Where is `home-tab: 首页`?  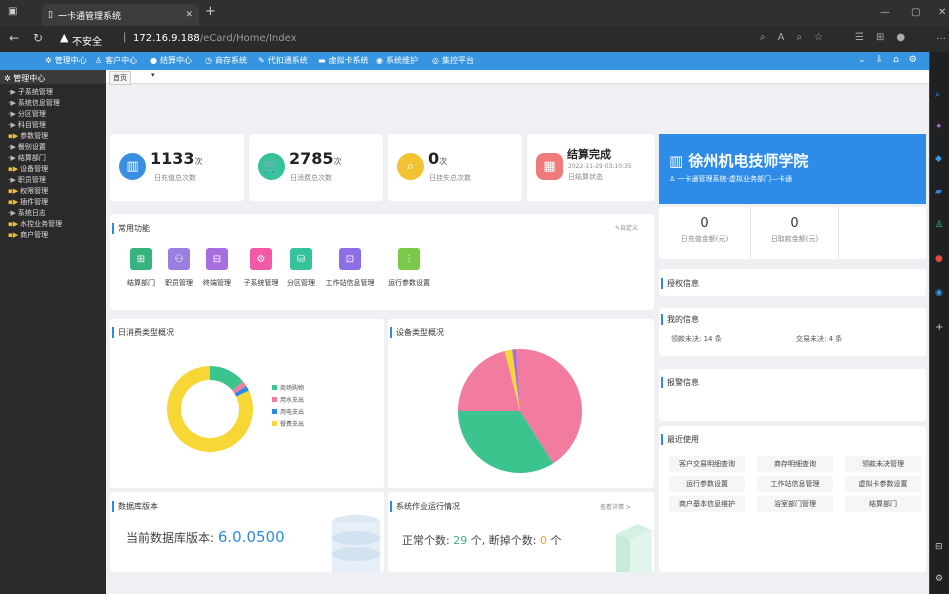
home-tab: 首页 is located at coordinates (120, 78).